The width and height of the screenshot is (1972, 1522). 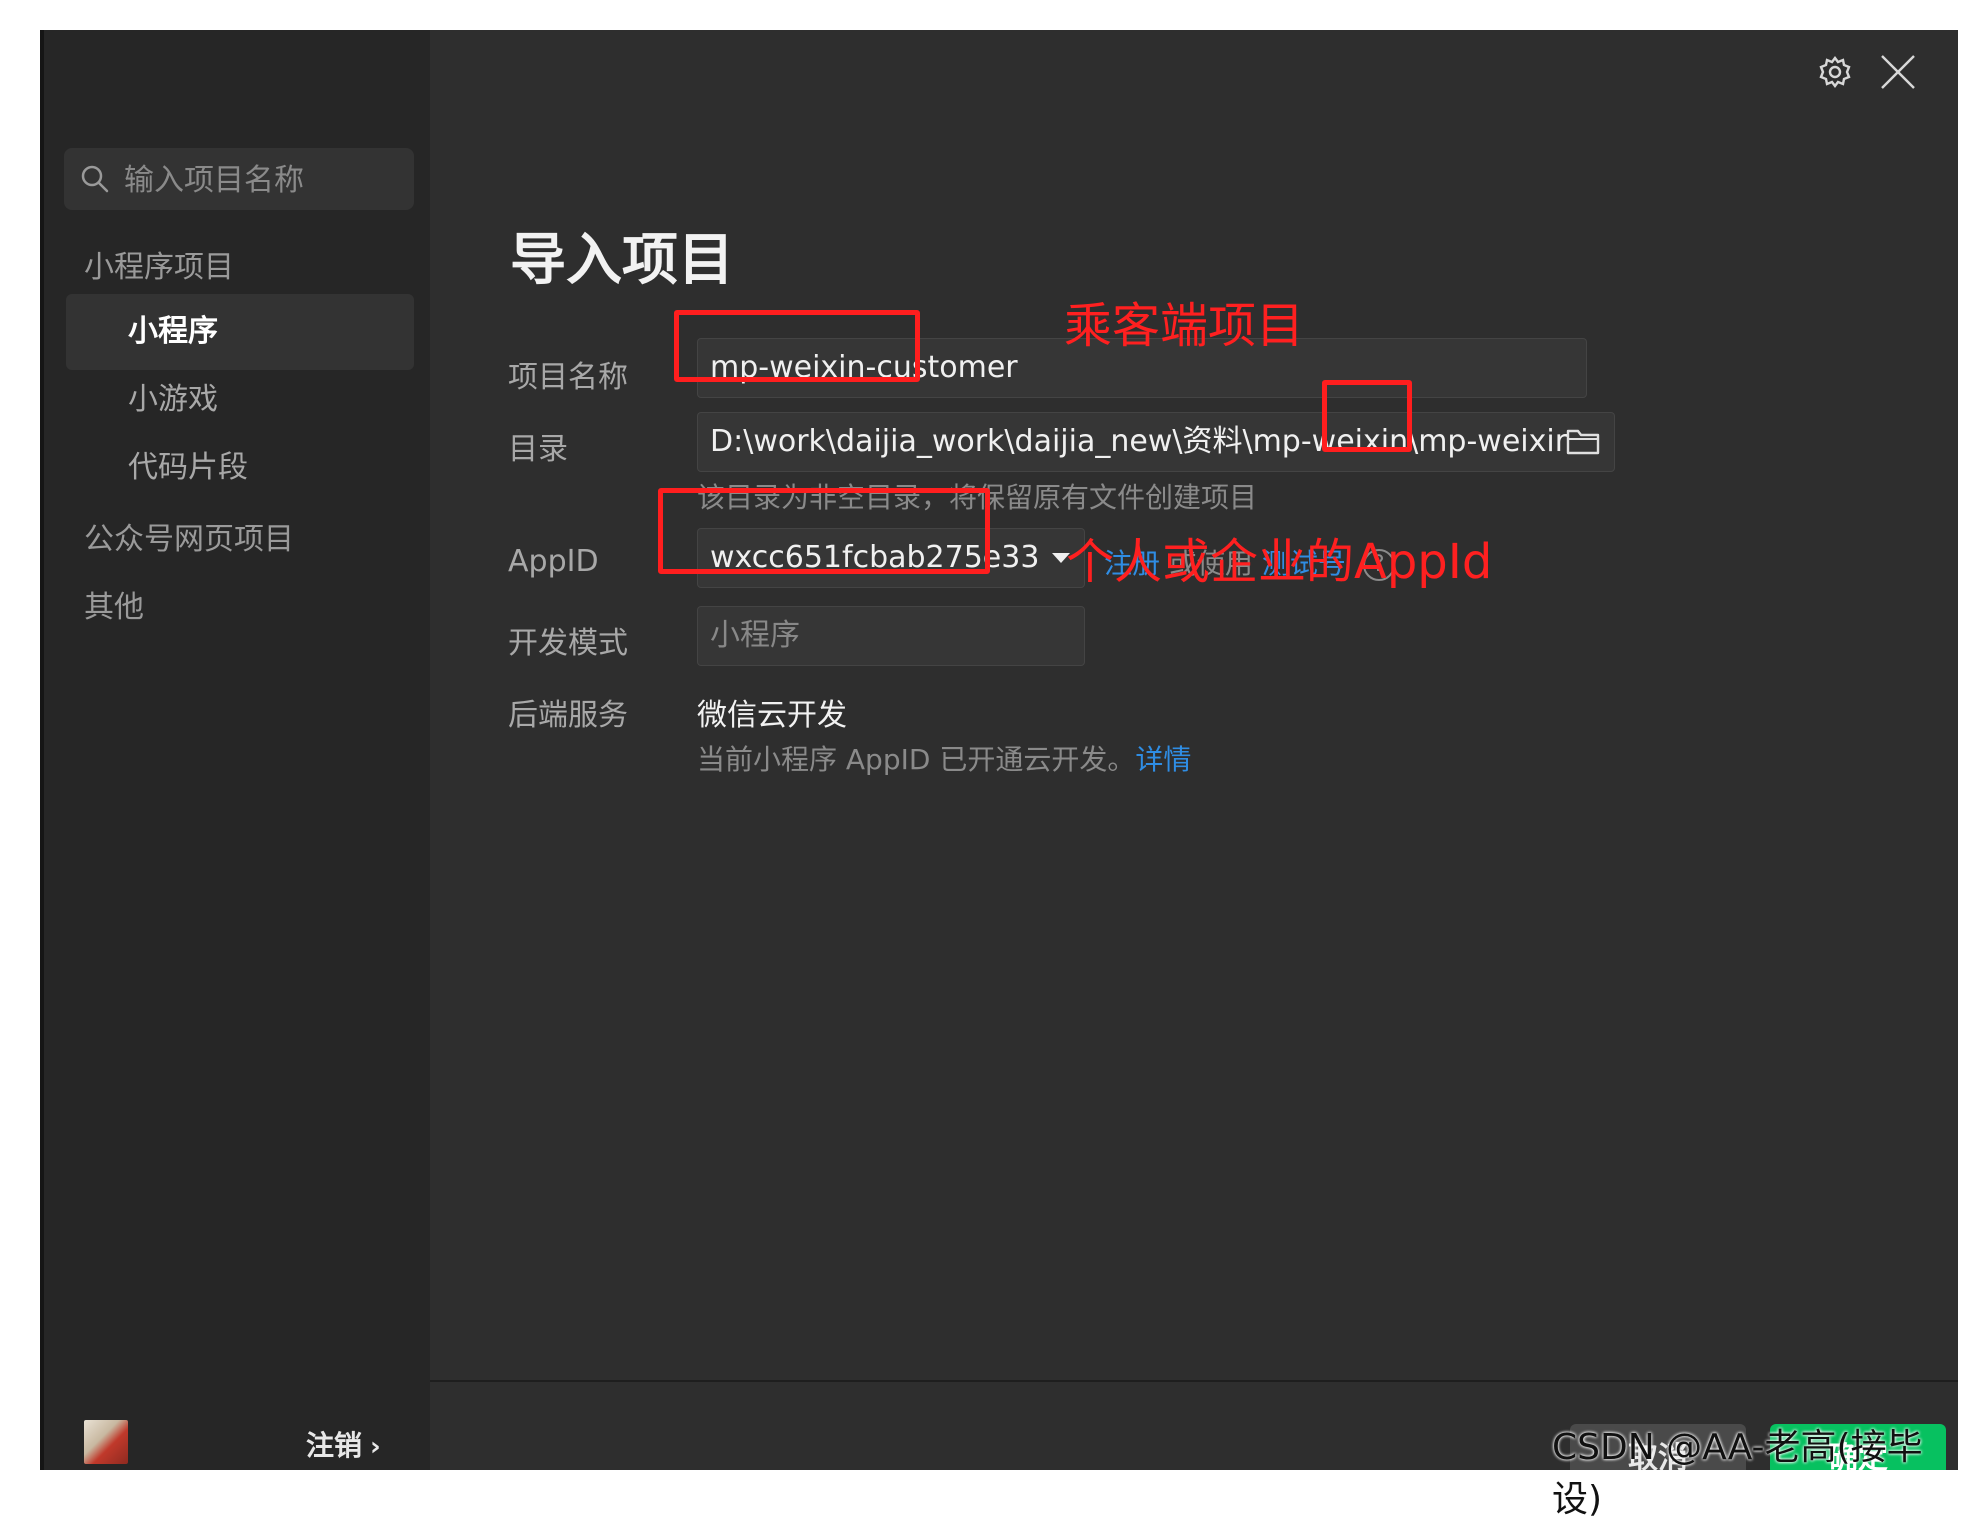 I want to click on annotation-project-note: 乘客端项目, so click(x=1184, y=326).